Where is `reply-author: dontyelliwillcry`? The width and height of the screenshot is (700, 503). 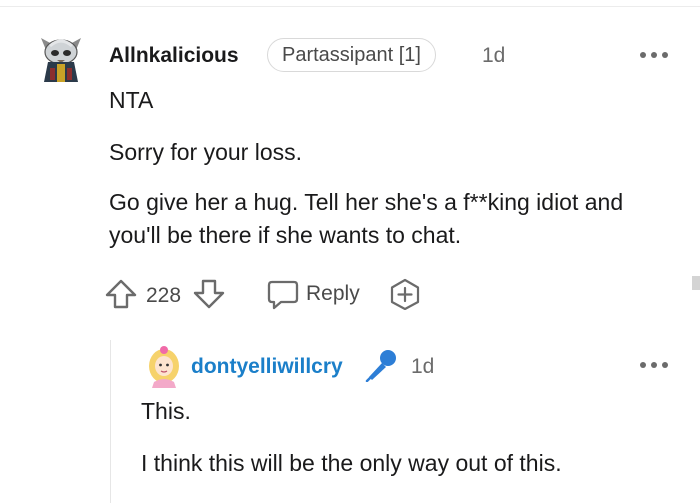
reply-author: dontyelliwillcry is located at coordinates (267, 367).